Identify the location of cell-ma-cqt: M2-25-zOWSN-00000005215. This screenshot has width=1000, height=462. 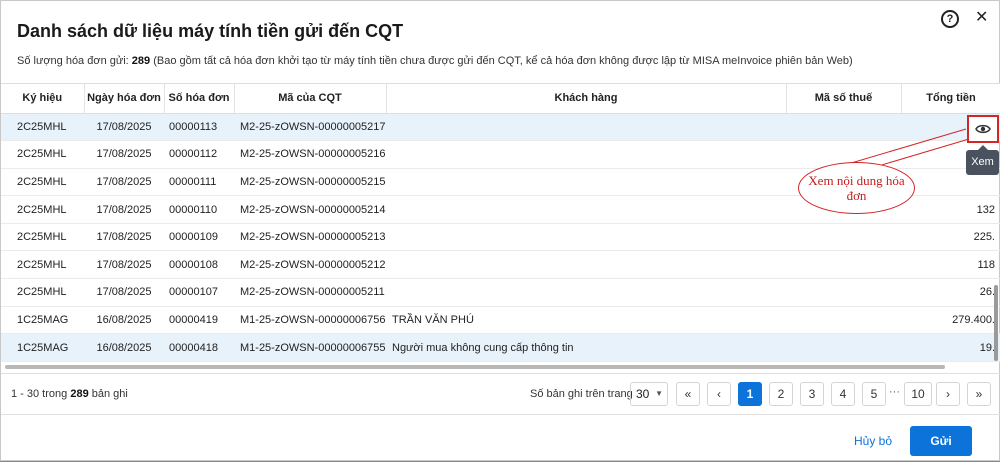
(310, 182).